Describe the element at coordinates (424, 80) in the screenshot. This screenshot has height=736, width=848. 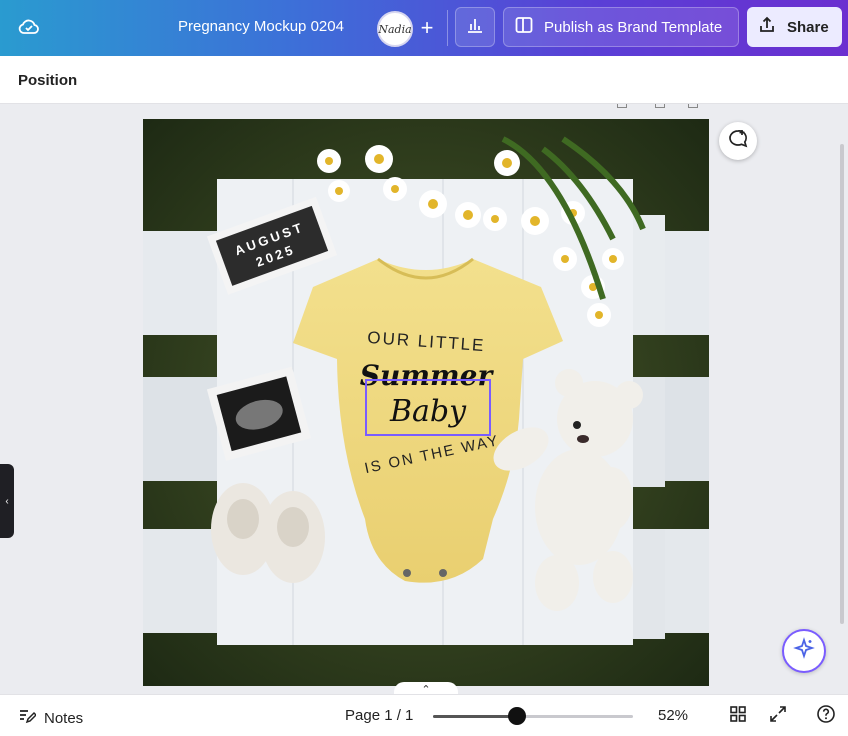
I see `context-toolbar: Position` at that location.